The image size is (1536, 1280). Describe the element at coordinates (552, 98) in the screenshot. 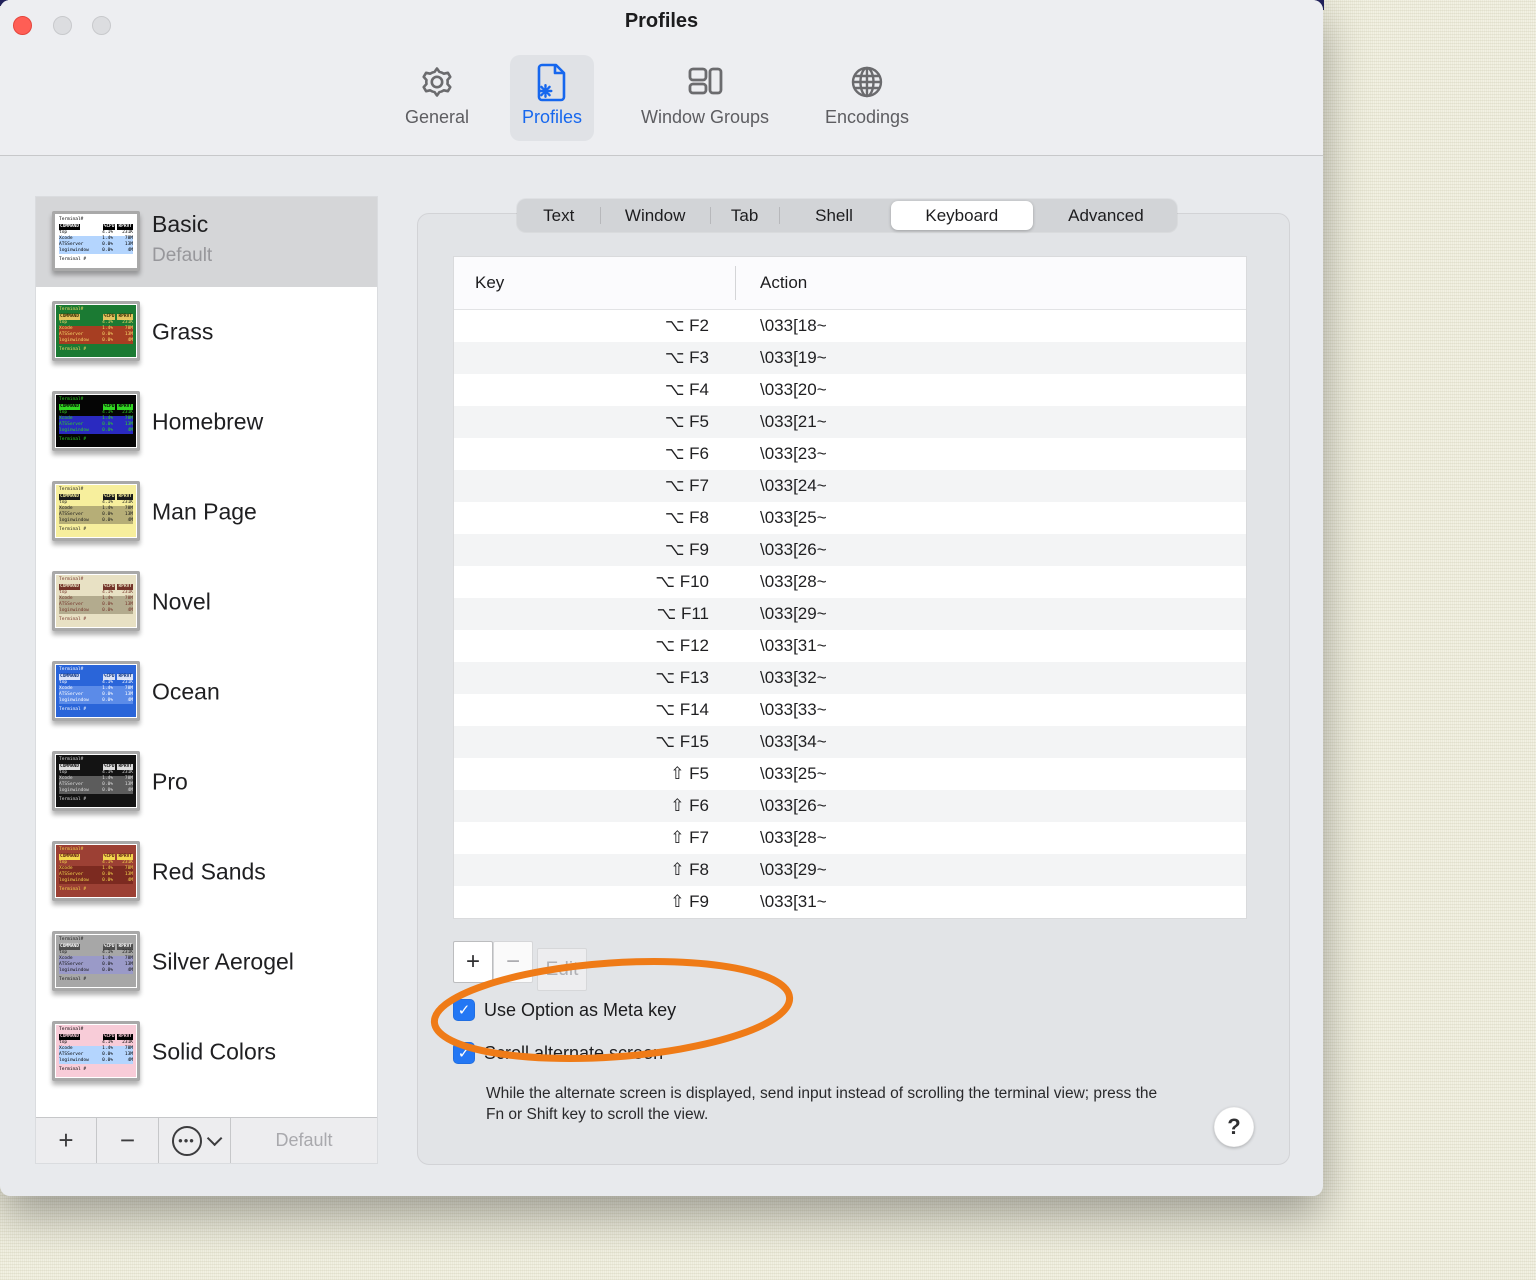

I see `toolbar-item-profiles: Profiles` at that location.